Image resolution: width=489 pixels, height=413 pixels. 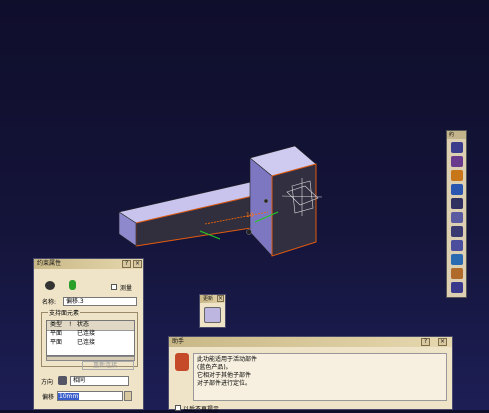 What do you see at coordinates (182, 362) in the screenshot?
I see `assistant-robot-icon` at bounding box center [182, 362].